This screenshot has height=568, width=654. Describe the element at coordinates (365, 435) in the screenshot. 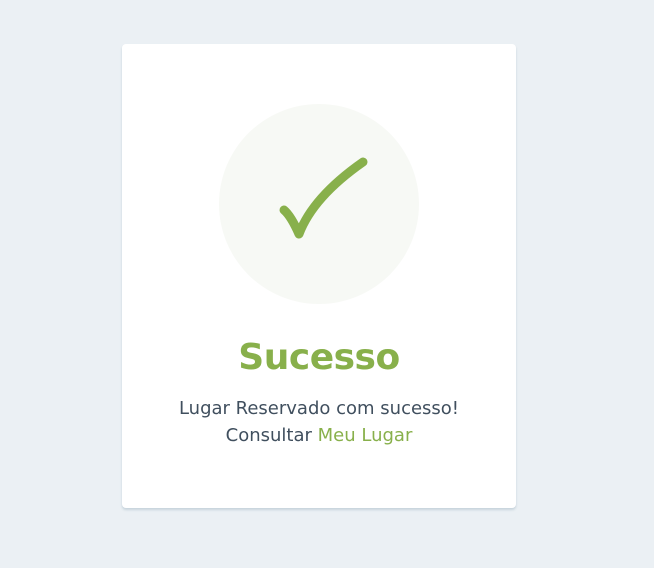

I see `meu-lugar-link: Meu Lugar` at that location.